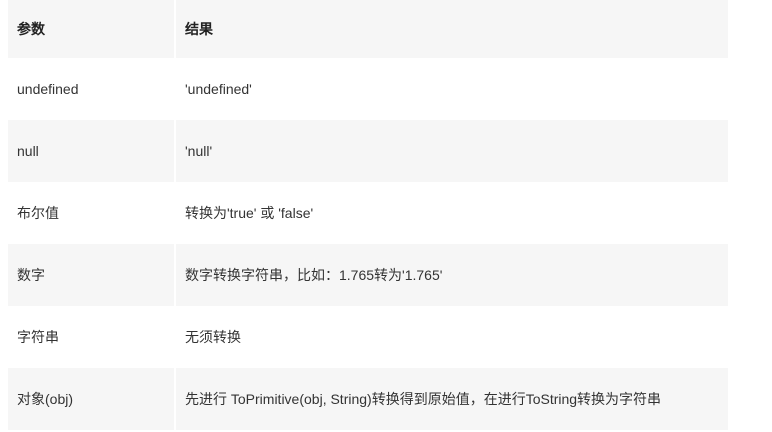 The width and height of the screenshot is (772, 432). I want to click on table-row: 字符串 无须转换, so click(368, 337).